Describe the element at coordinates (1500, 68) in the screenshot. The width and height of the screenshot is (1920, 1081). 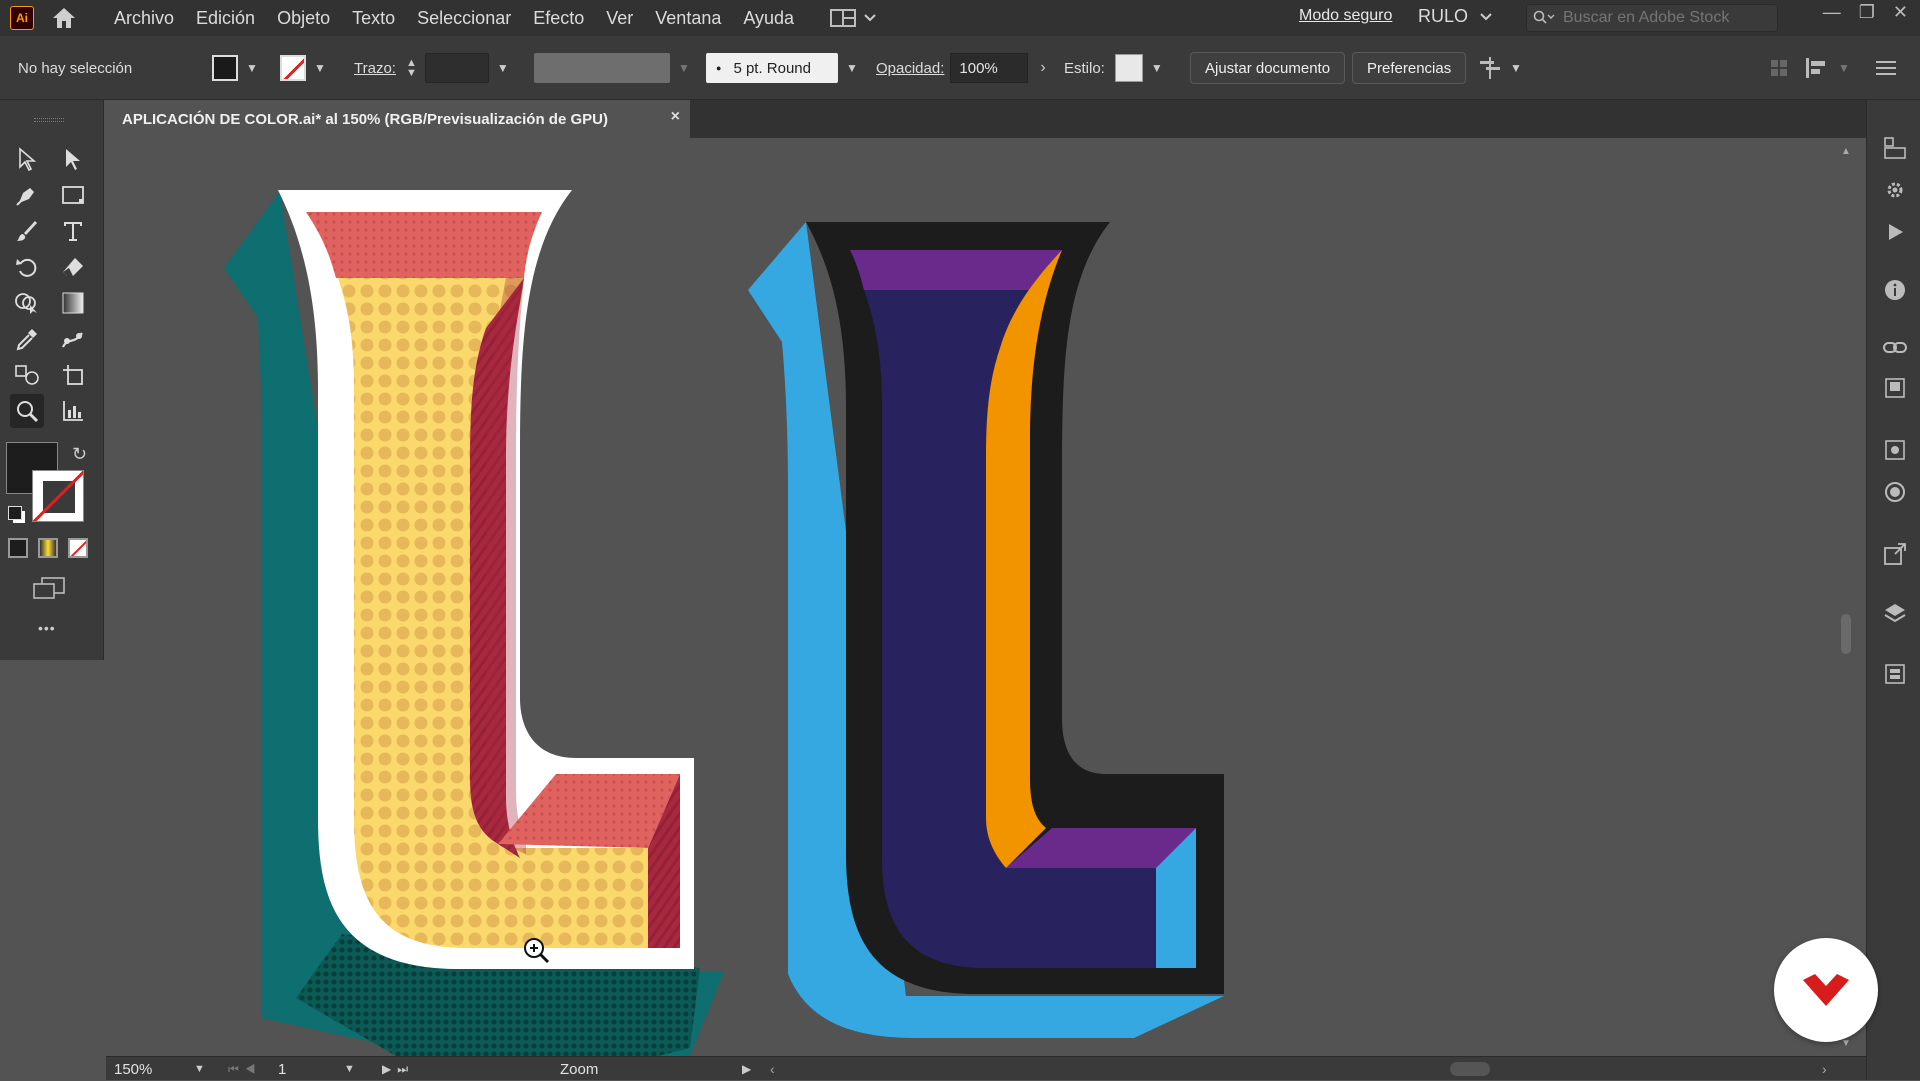
I see `arrange-control: ▼` at that location.